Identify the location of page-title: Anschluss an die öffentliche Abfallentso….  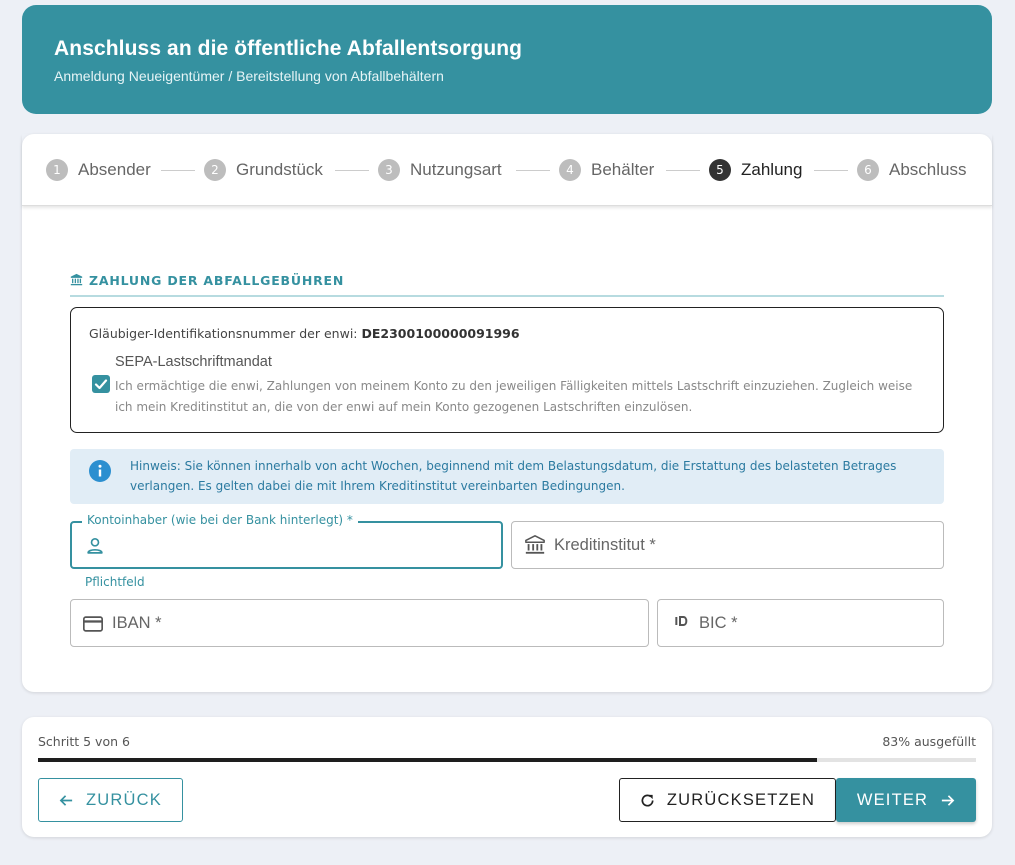
(288, 48).